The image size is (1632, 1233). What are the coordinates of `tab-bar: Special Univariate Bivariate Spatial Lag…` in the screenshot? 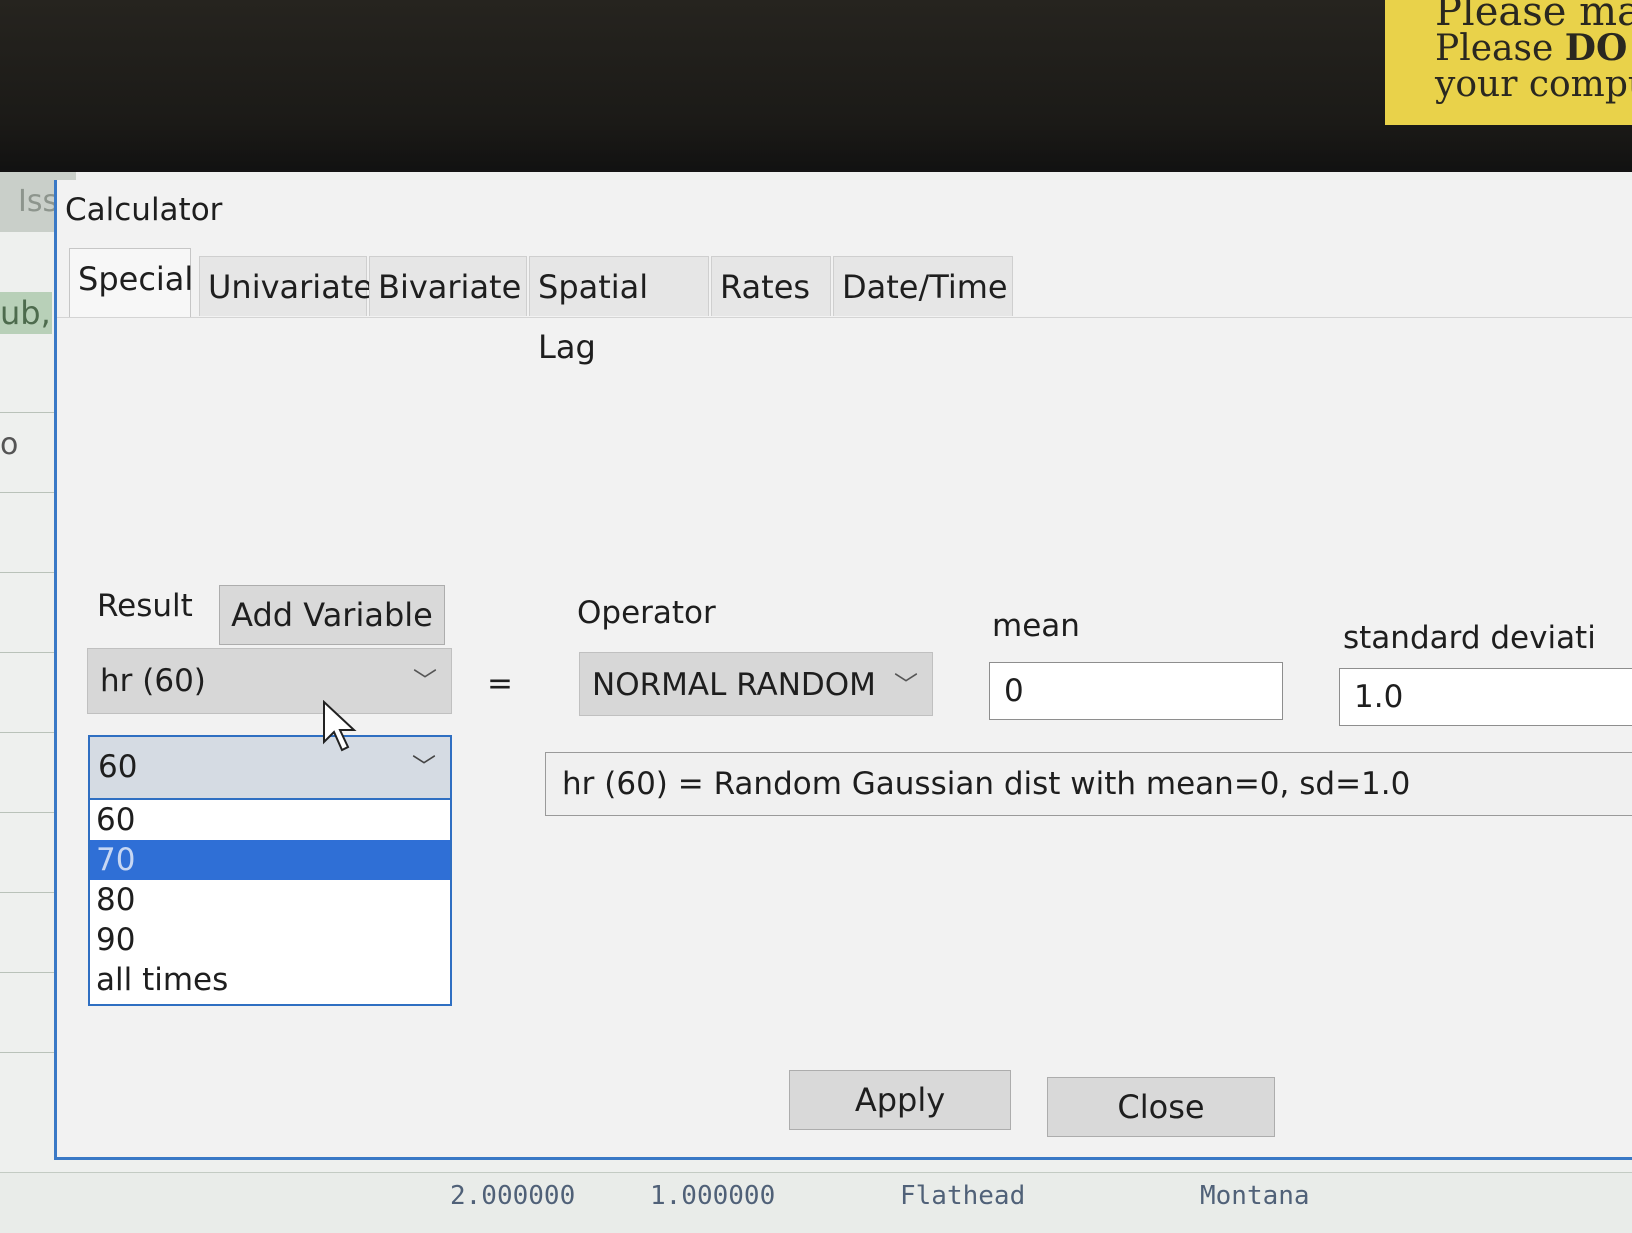 It's located at (844, 307).